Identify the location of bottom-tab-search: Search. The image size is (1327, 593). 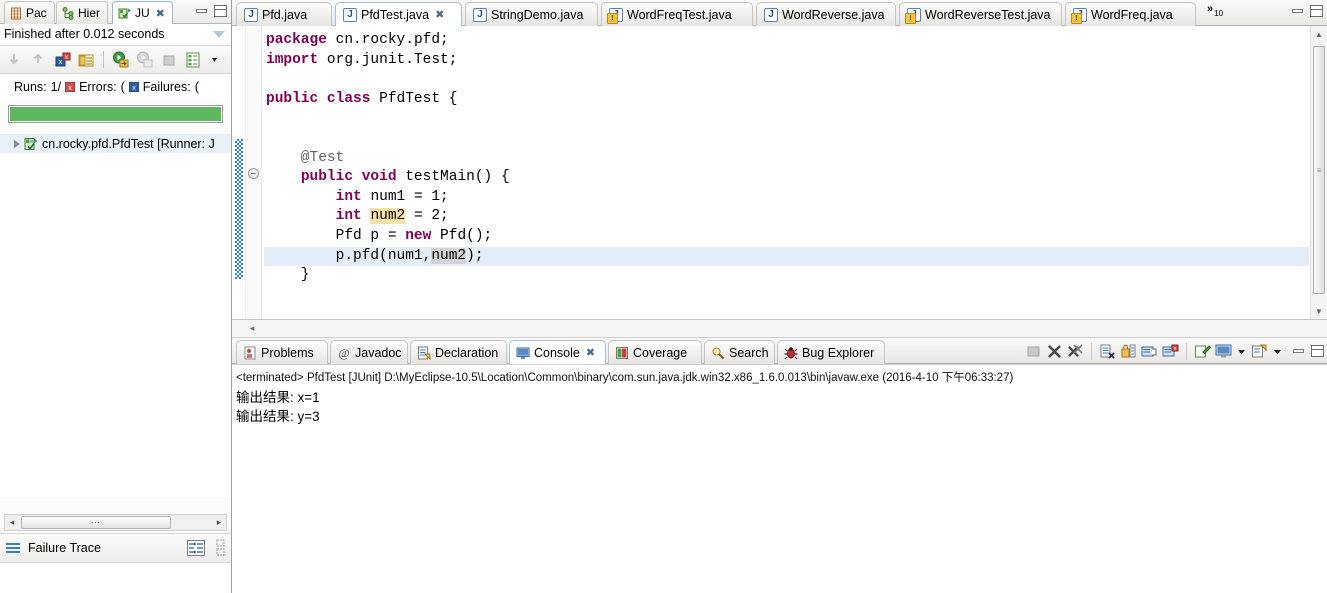
(739, 352).